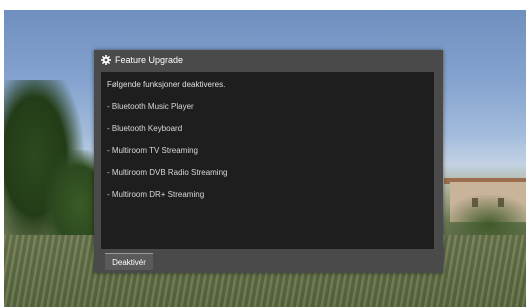  What do you see at coordinates (106, 60) in the screenshot?
I see `gear-icon` at bounding box center [106, 60].